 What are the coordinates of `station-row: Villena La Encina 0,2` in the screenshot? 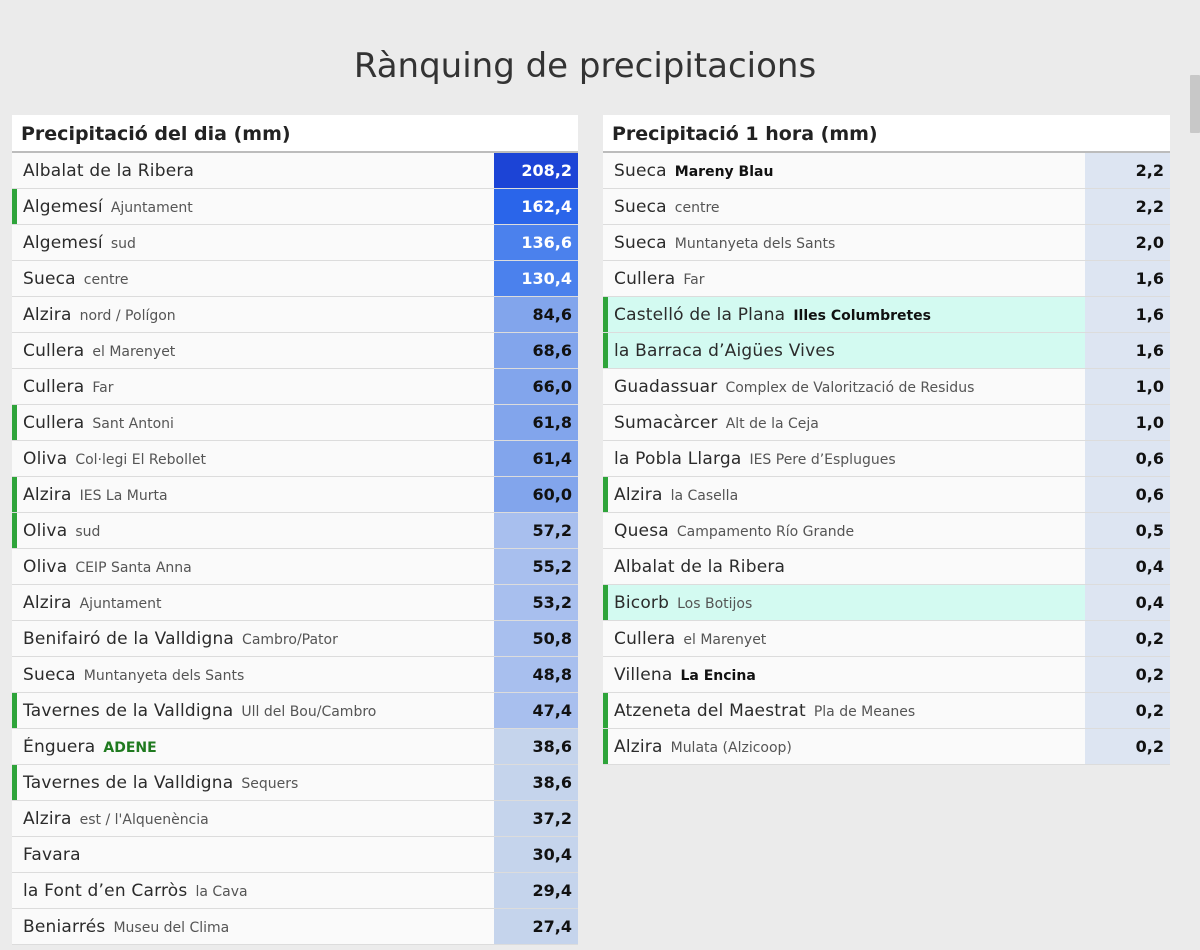 It's located at (886, 675).